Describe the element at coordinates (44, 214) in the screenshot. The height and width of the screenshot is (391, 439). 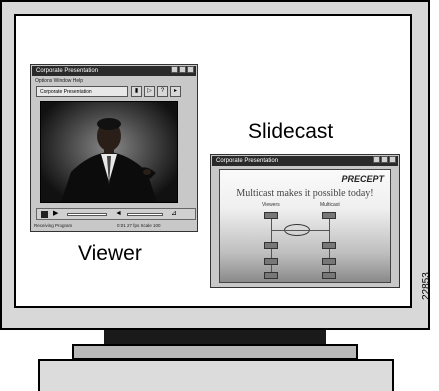
I see `stop-icon` at that location.